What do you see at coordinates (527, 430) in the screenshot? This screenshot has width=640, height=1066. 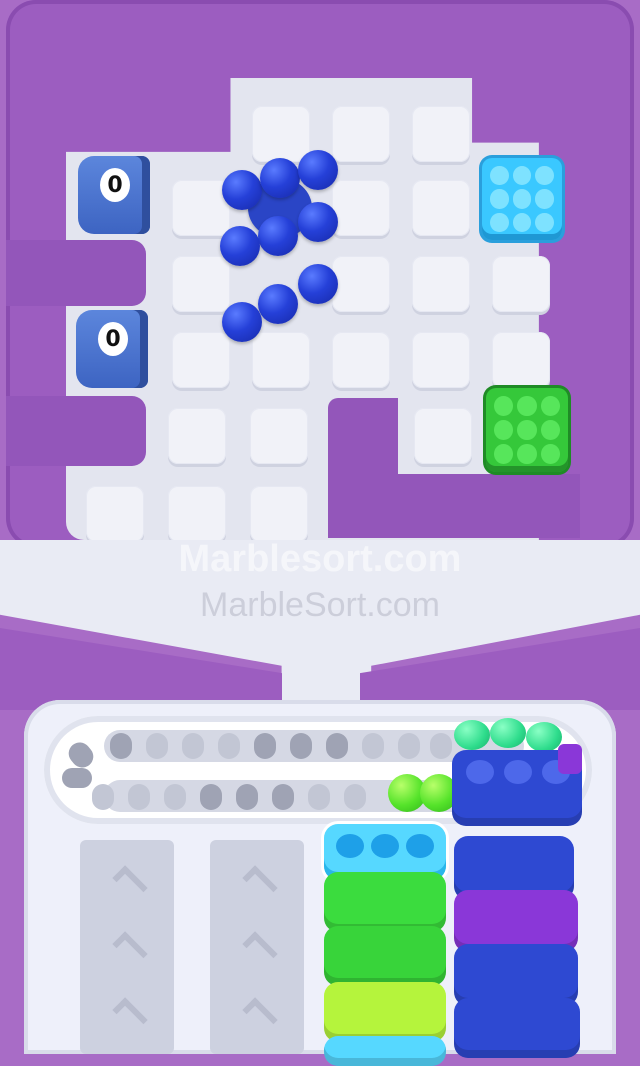 I see `marble-crate-green` at bounding box center [527, 430].